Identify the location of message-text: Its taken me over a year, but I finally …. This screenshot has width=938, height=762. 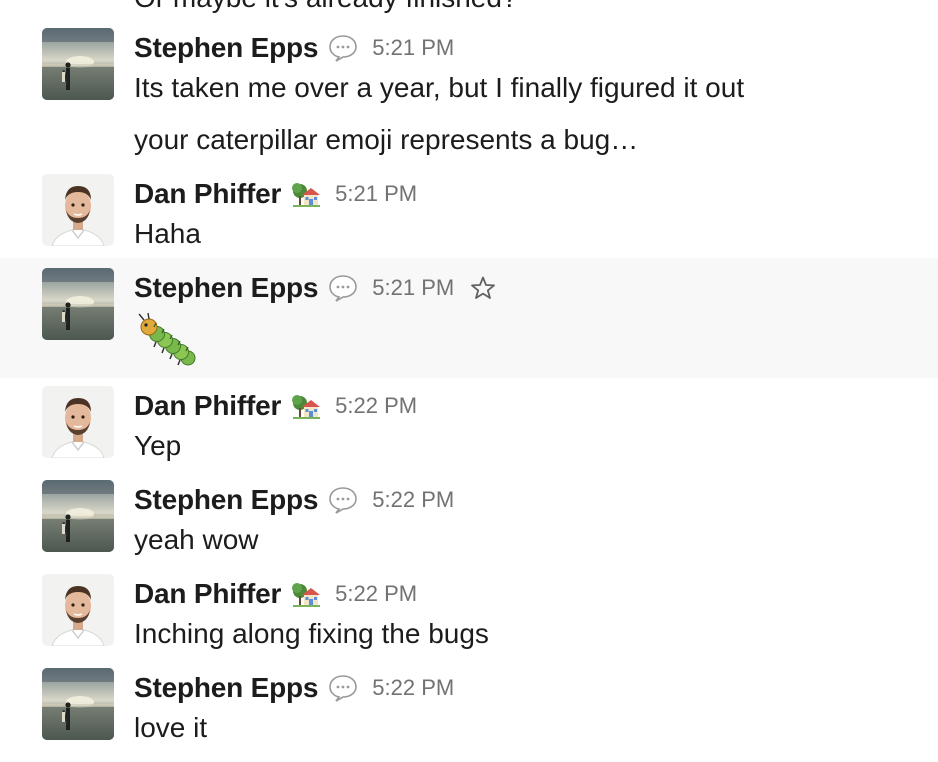
(439, 87).